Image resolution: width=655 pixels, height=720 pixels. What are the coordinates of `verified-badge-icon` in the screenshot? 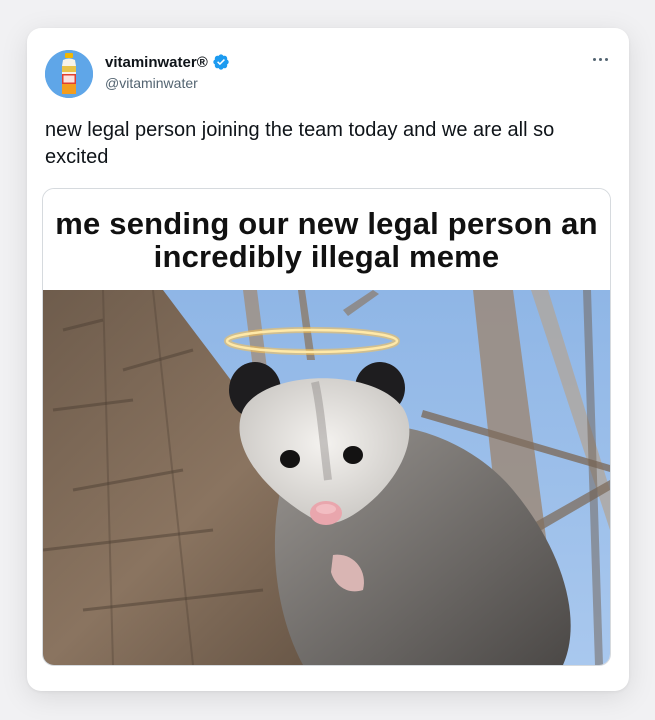 It's located at (221, 62).